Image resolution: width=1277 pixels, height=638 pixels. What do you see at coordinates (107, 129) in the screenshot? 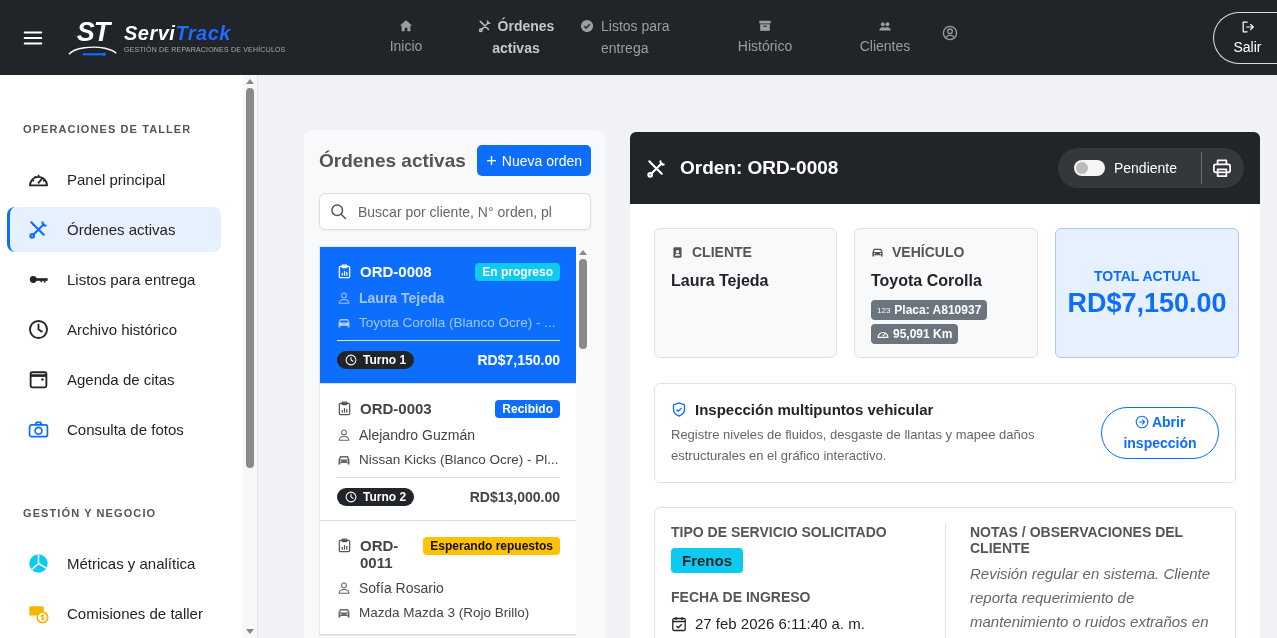
I see `section-heading: OPERACIONES DE TALLER` at bounding box center [107, 129].